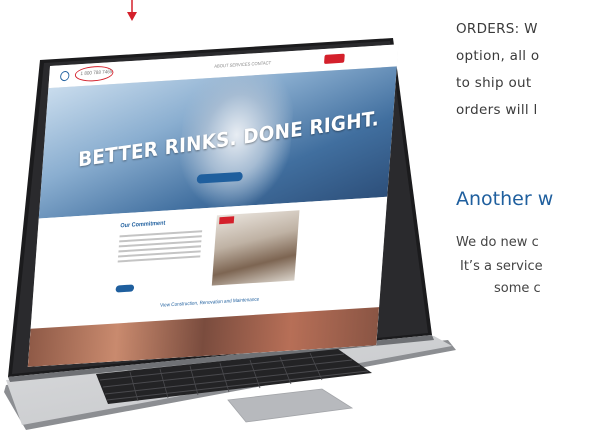  I want to click on paragraph-line: to ship out, so click(494, 83).